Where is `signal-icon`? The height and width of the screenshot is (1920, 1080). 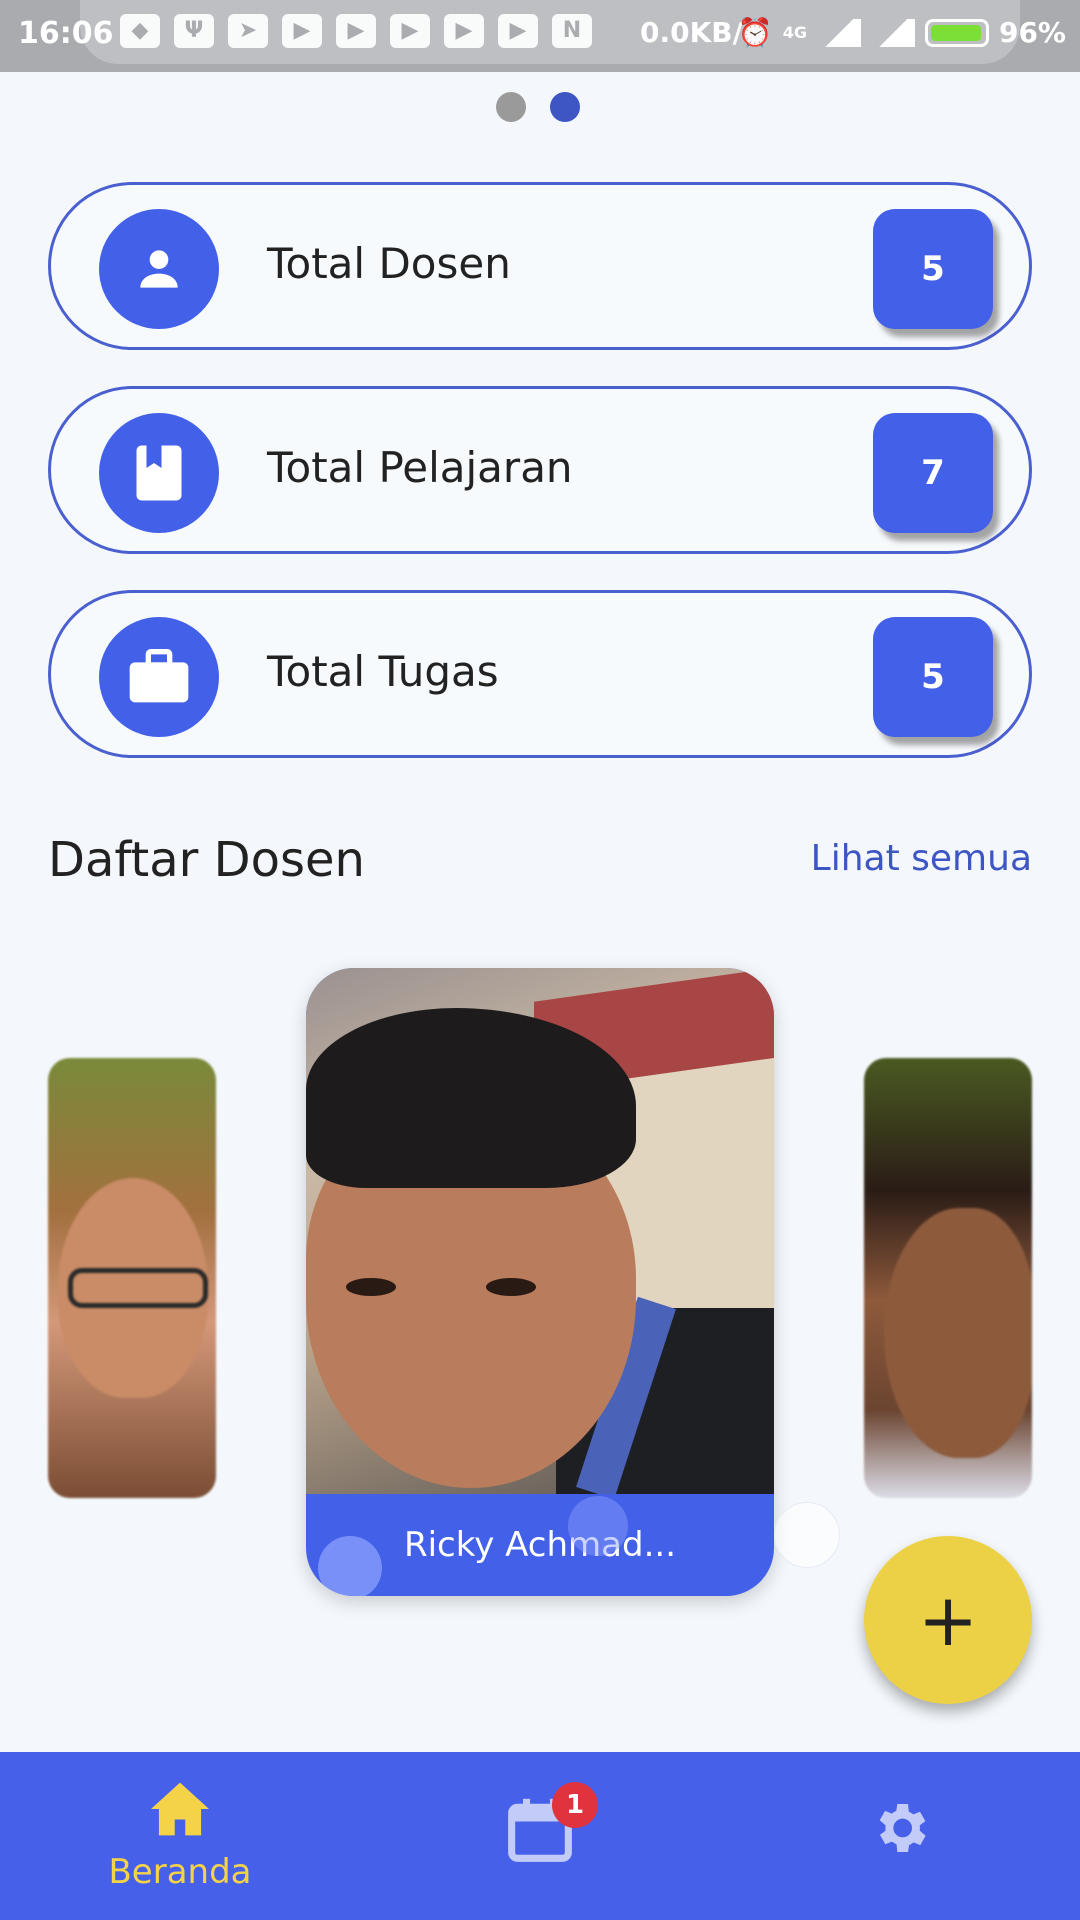
signal-icon is located at coordinates (838, 32).